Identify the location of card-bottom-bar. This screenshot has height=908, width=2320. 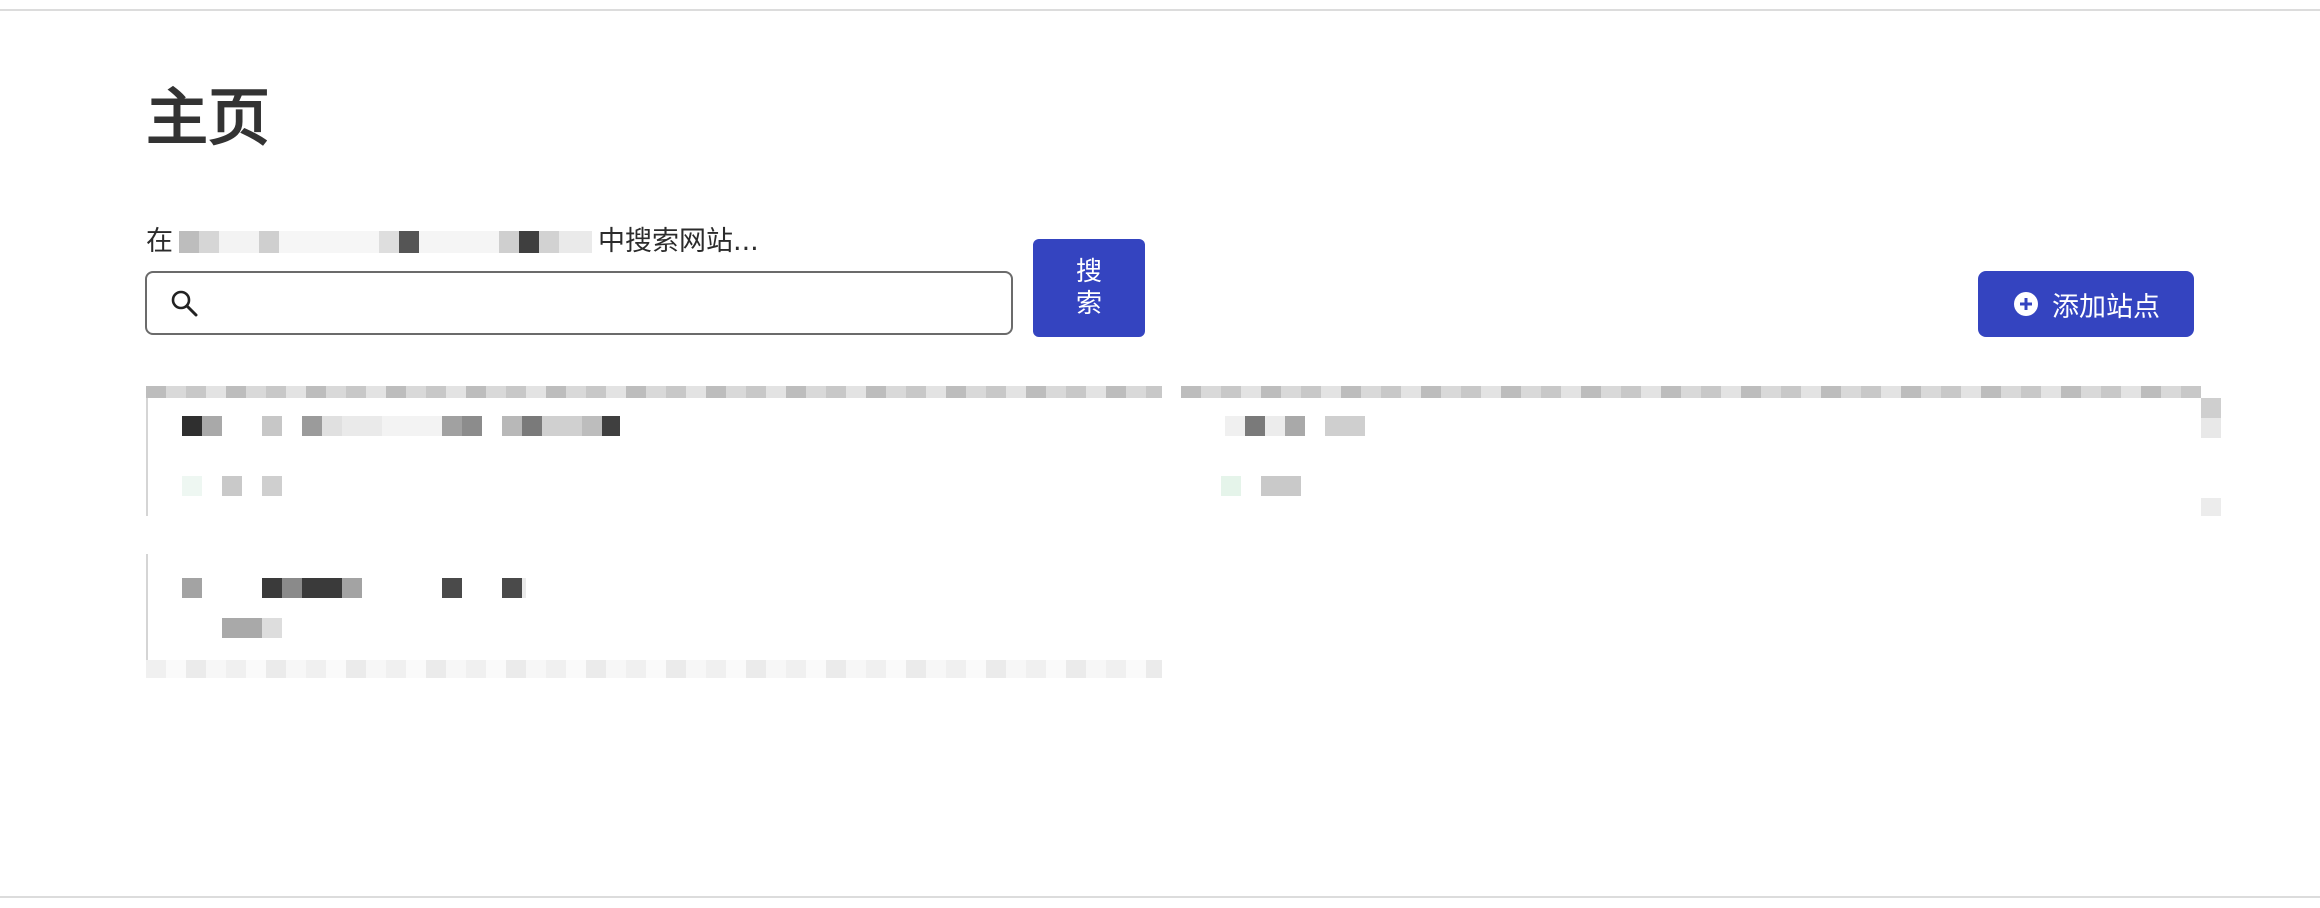
(654, 669).